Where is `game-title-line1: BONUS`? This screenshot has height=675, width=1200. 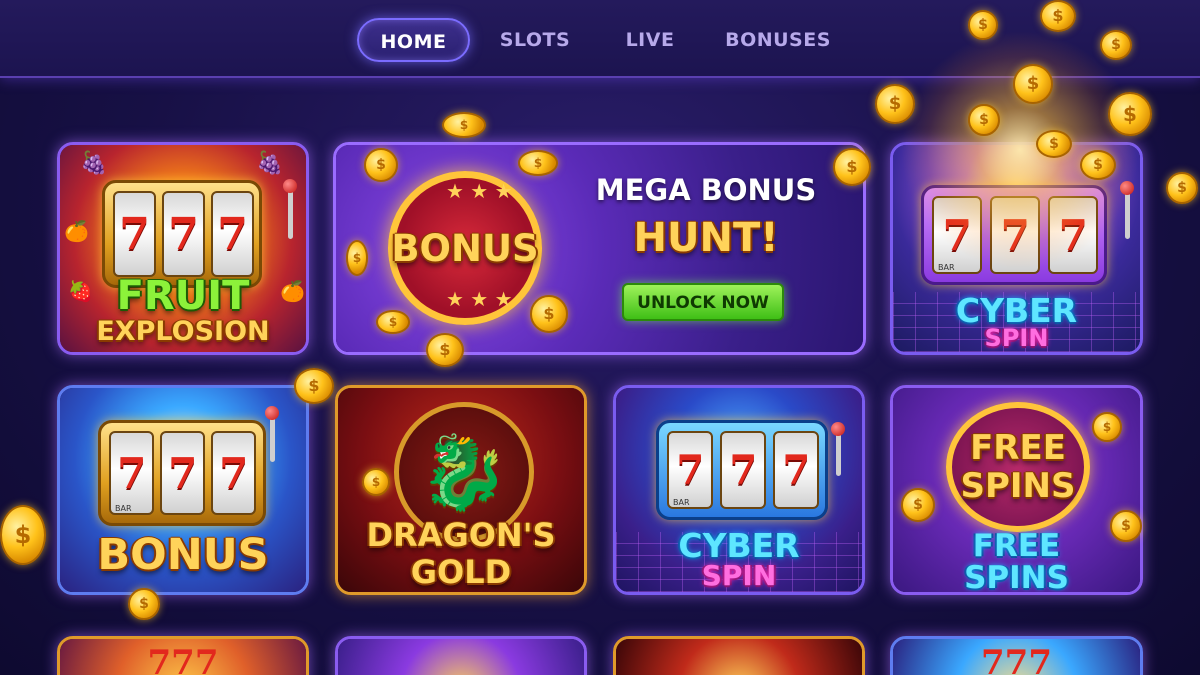
game-title-line1: BONUS is located at coordinates (183, 555).